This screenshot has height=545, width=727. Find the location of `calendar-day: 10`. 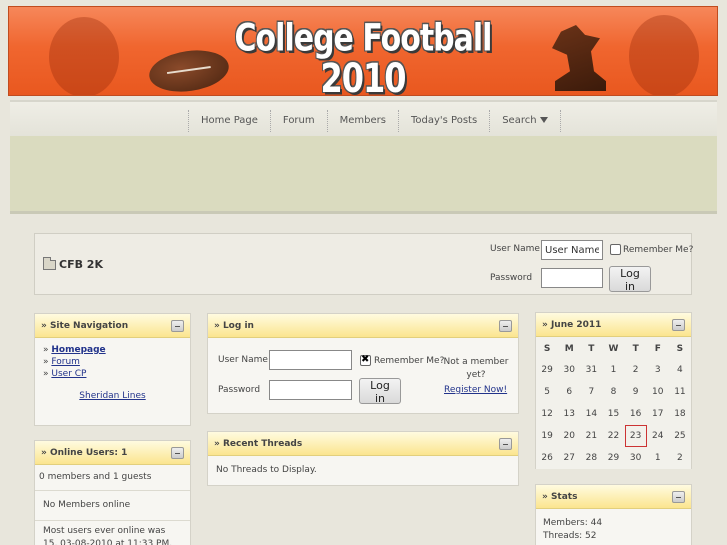

calendar-day: 10 is located at coordinates (658, 392).